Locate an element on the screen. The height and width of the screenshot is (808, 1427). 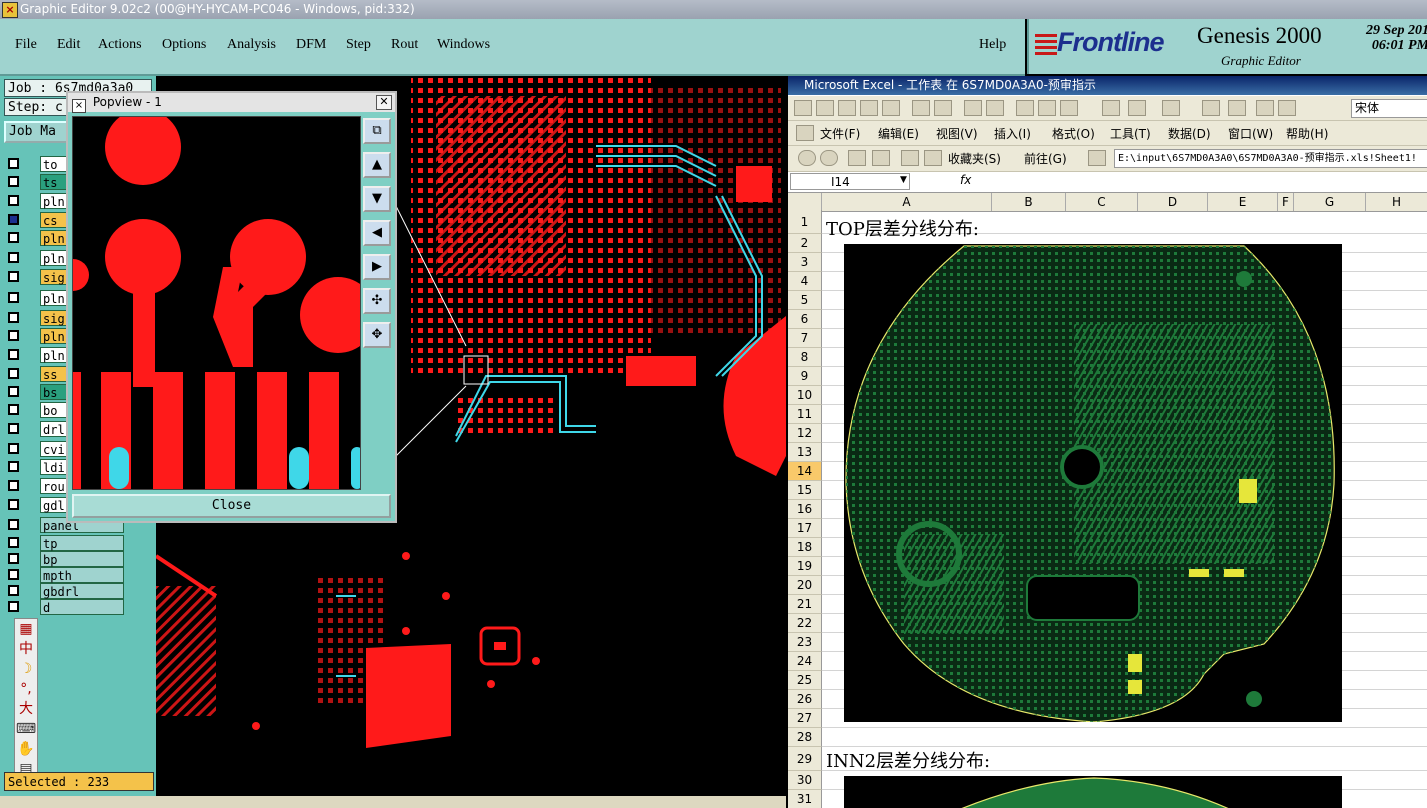
select-all-corner is located at coordinates (805, 202).